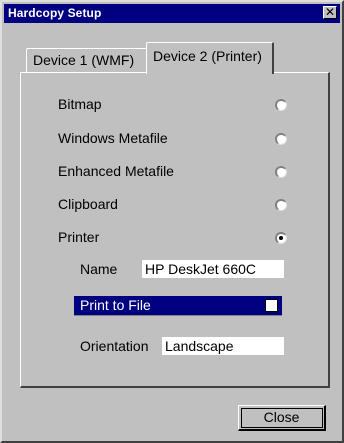 The image size is (344, 443). What do you see at coordinates (213, 269) in the screenshot?
I see `printer-name-field: HP DeskJet 660C` at bounding box center [213, 269].